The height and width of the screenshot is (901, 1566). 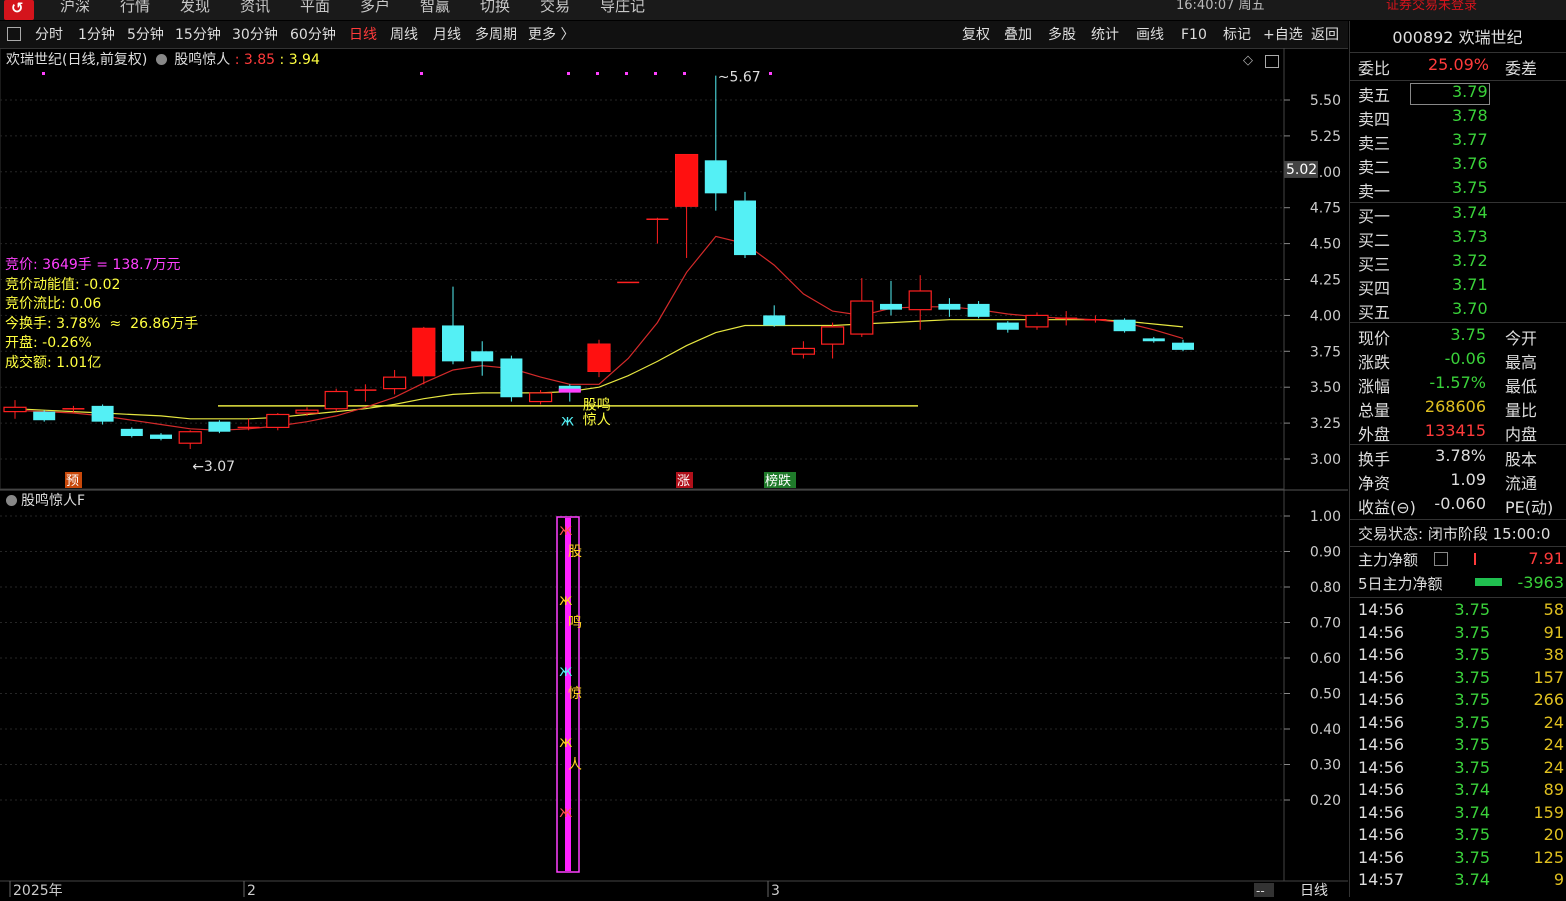 I want to click on menu-item: 行情, so click(x=135, y=10).